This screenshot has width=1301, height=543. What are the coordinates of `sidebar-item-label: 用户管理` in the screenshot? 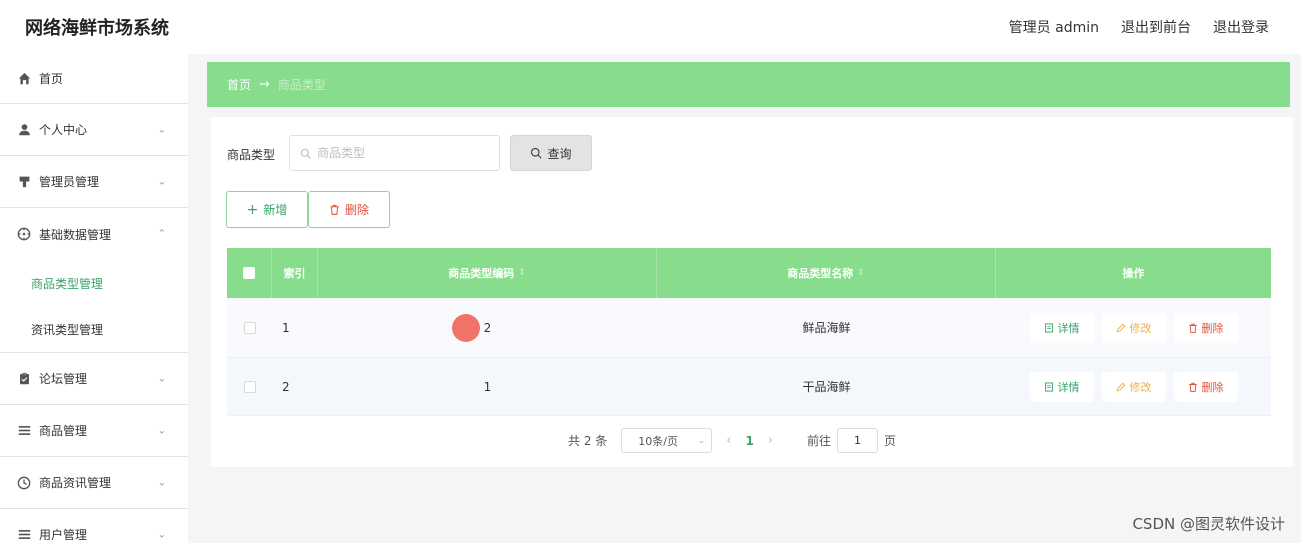 It's located at (63, 535).